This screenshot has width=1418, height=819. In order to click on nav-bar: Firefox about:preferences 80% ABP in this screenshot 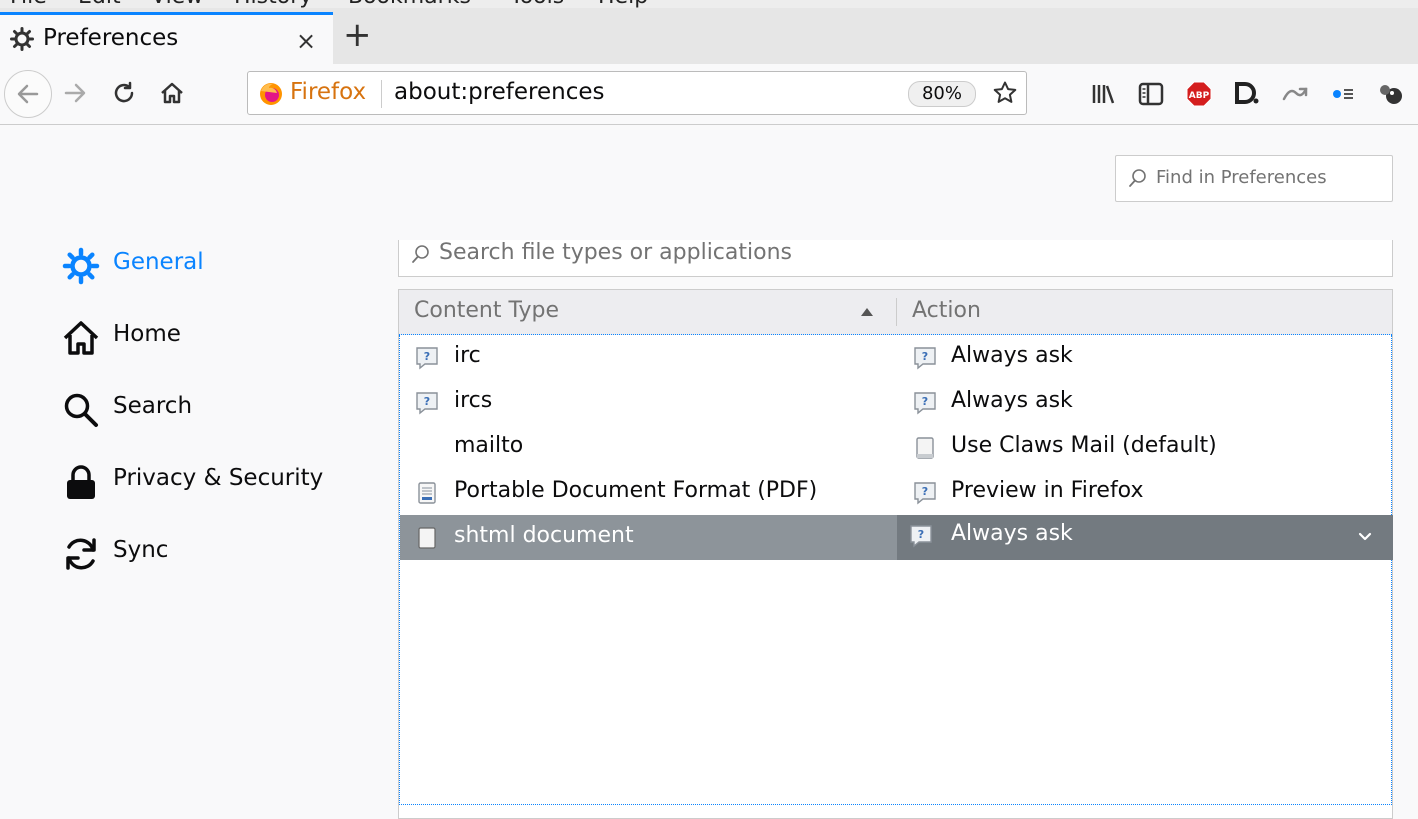, I will do `click(709, 94)`.